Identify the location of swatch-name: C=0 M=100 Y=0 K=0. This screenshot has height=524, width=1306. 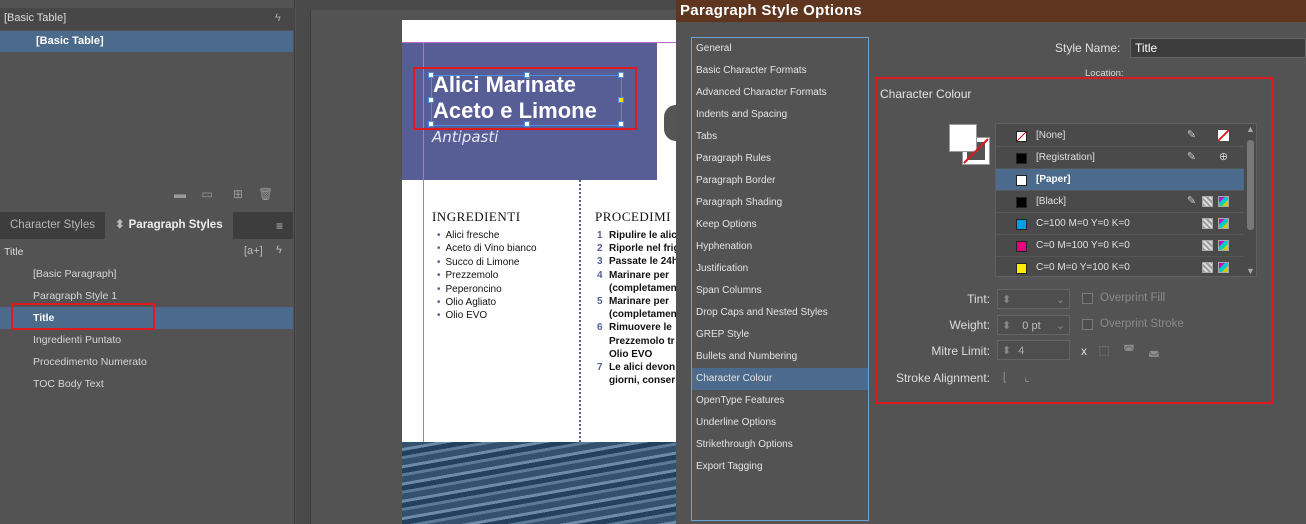
(1083, 245).